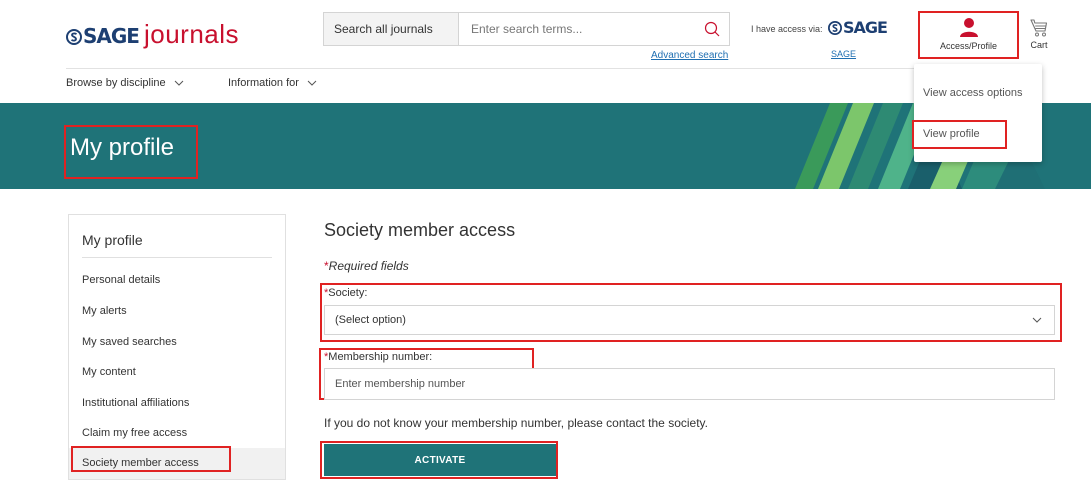  What do you see at coordinates (177, 257) in the screenshot?
I see `sidebar-divider` at bounding box center [177, 257].